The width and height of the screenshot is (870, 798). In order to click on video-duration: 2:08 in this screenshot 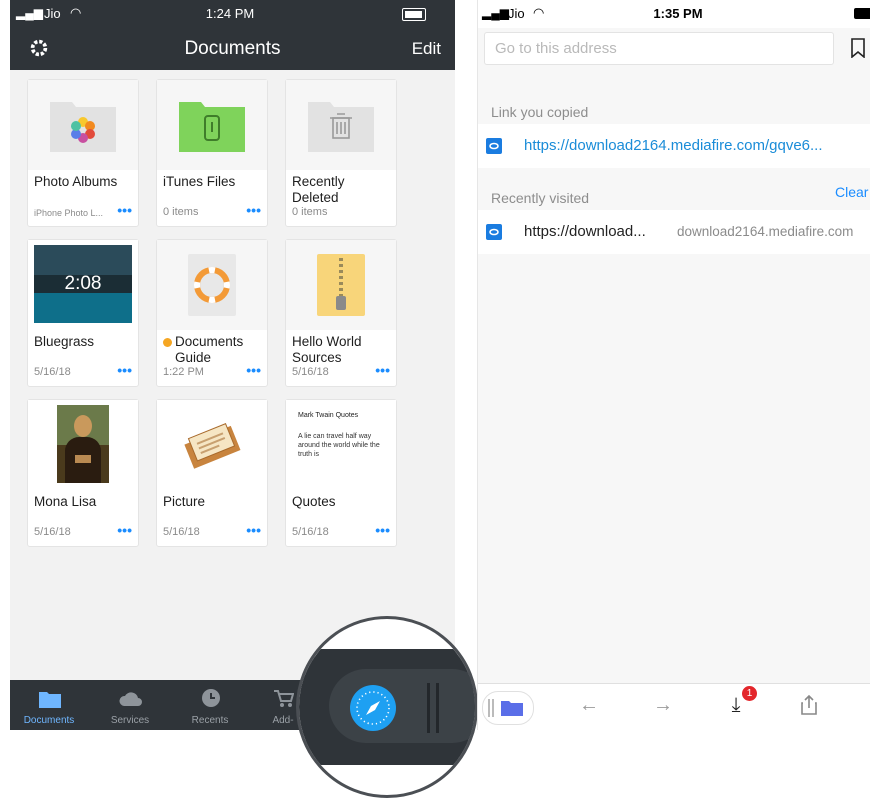, I will do `click(83, 283)`.